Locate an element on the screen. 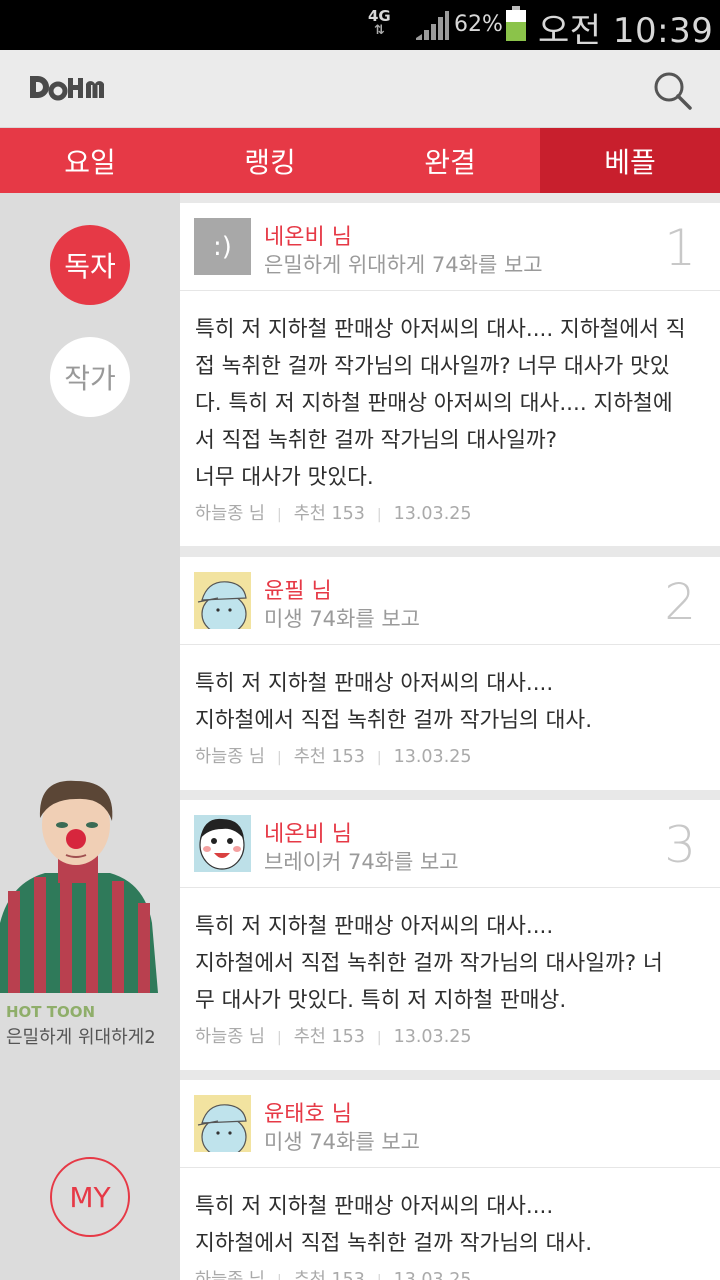 The image size is (720, 1280). signal-icon is located at coordinates (432, 25).